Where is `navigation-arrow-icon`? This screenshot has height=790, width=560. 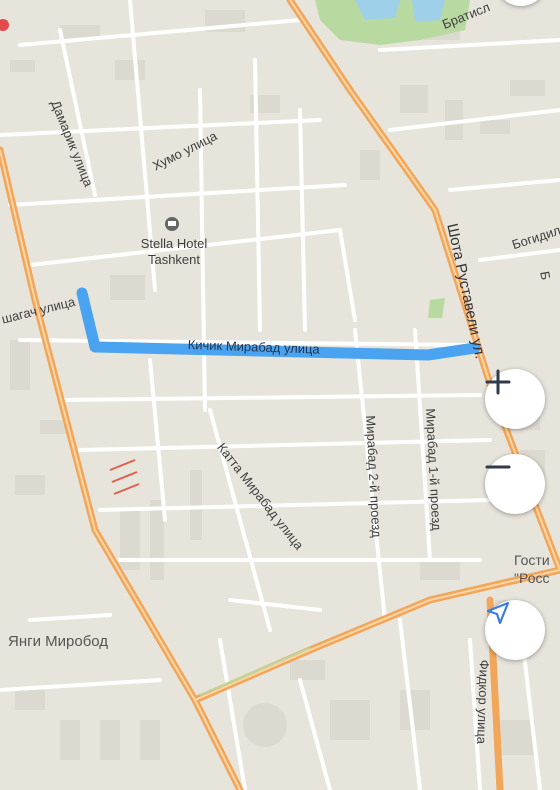
navigation-arrow-icon is located at coordinates (498, 613).